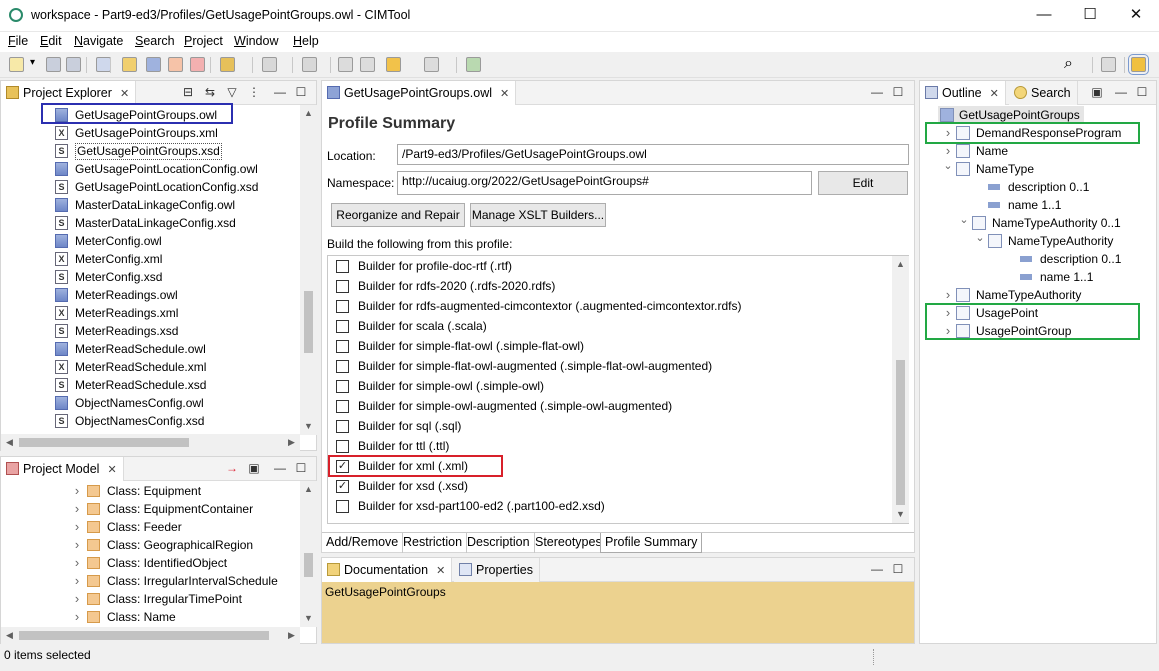 The image size is (1159, 671). I want to click on search-icon: ⌕, so click(1071, 64).